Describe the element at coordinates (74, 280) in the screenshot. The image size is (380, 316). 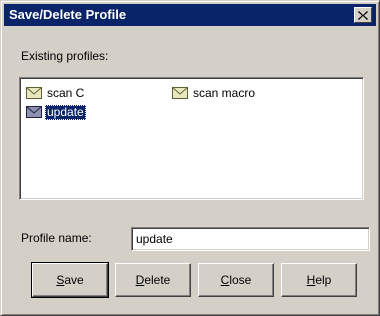
I see `save-label-rest: ave` at that location.